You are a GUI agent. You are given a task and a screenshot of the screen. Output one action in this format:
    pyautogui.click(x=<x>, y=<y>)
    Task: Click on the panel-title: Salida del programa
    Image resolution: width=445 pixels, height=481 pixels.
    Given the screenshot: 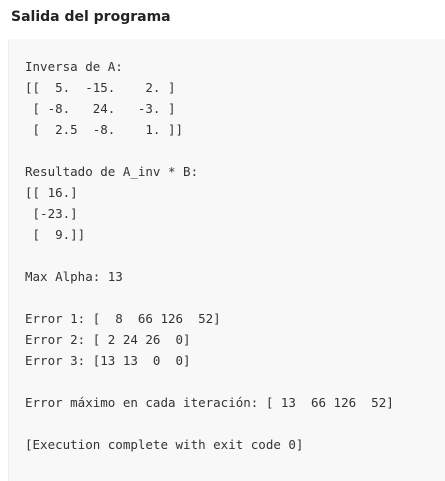 What is the action you would take?
    pyautogui.click(x=91, y=17)
    